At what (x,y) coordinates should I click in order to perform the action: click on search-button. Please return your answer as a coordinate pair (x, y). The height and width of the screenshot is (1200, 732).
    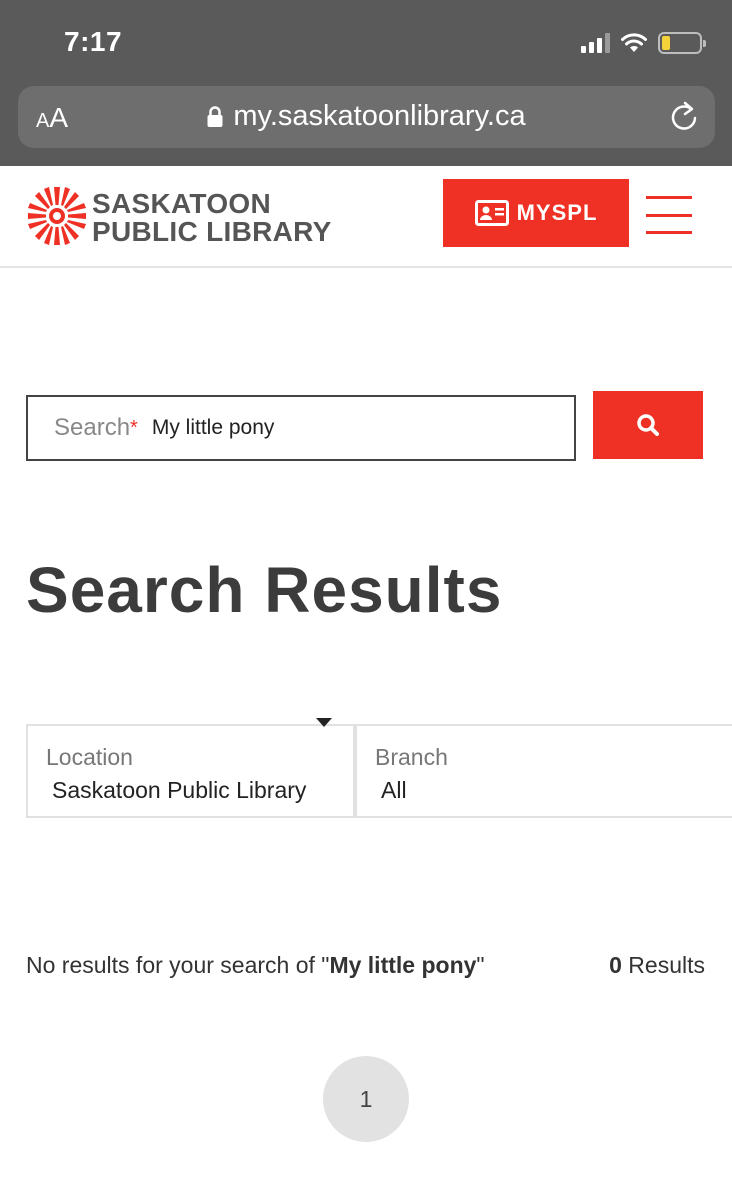
    Looking at the image, I should click on (648, 425).